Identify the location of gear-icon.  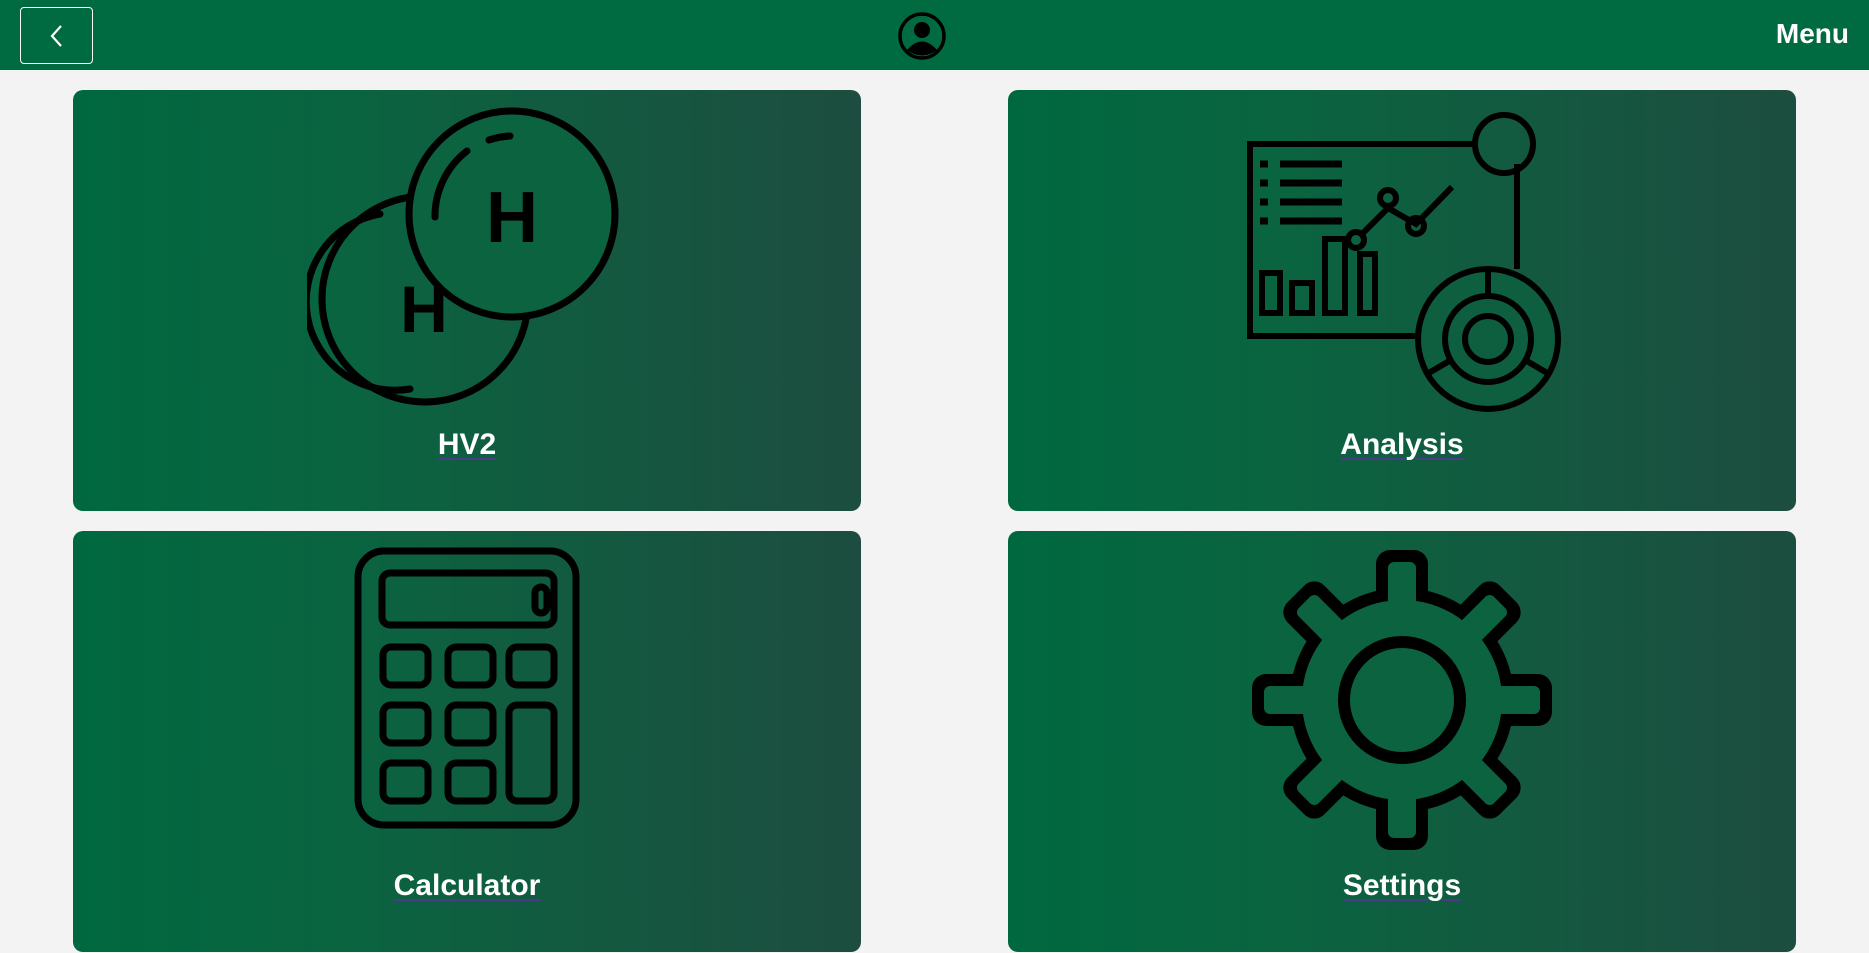
(1402, 700).